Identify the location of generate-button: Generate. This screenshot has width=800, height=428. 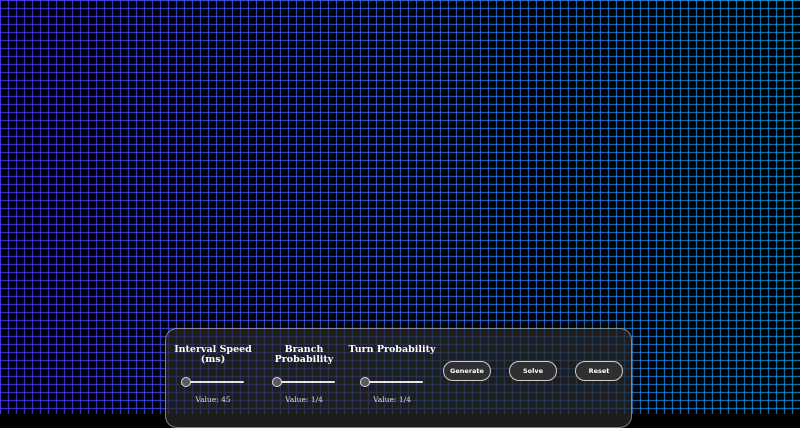
(467, 371).